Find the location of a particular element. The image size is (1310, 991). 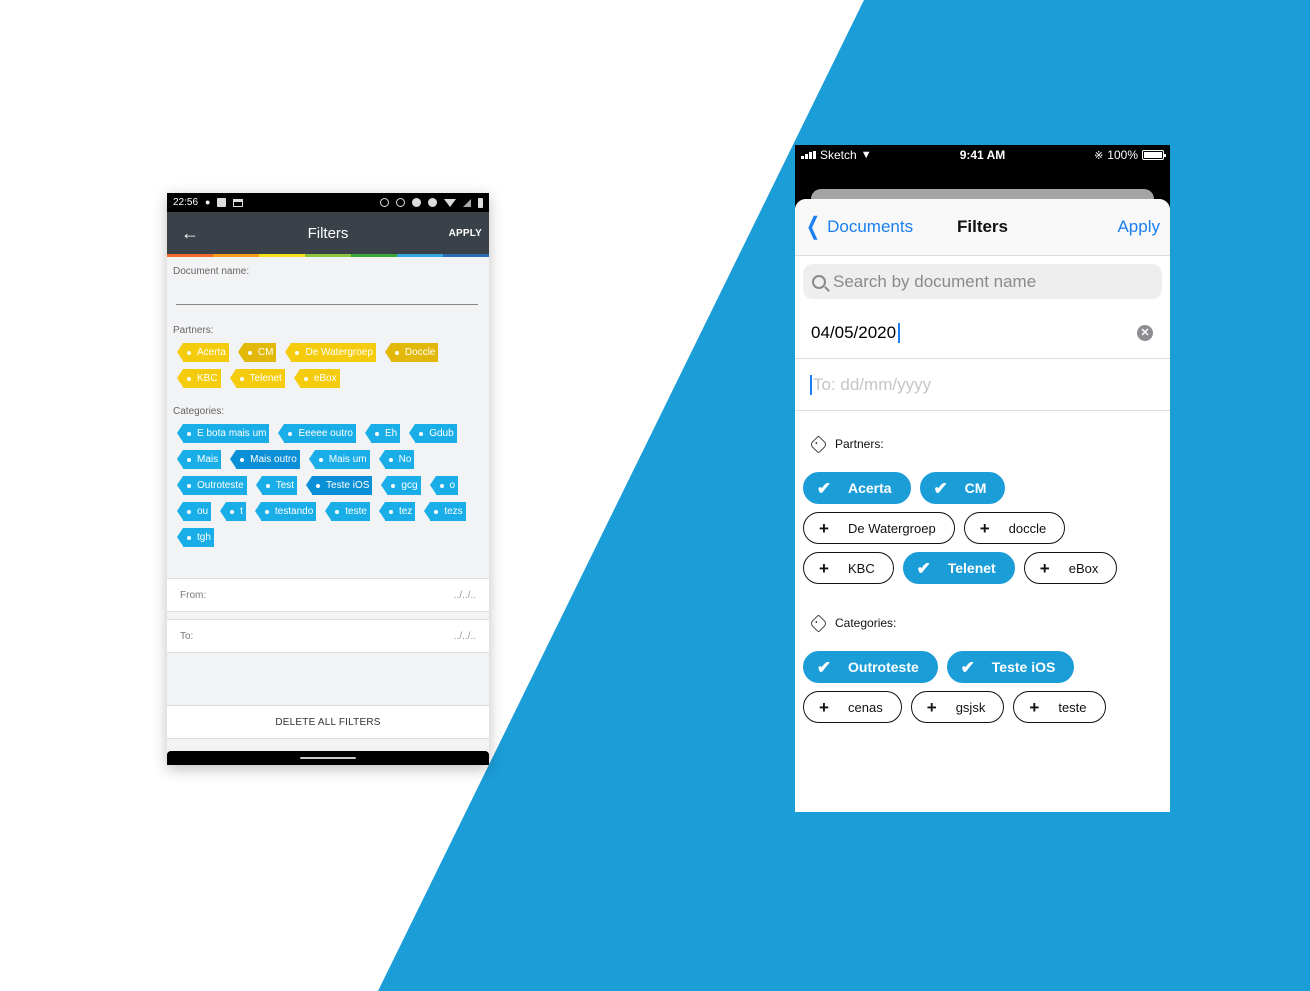

chip-label: Telenet is located at coordinates (971, 568).